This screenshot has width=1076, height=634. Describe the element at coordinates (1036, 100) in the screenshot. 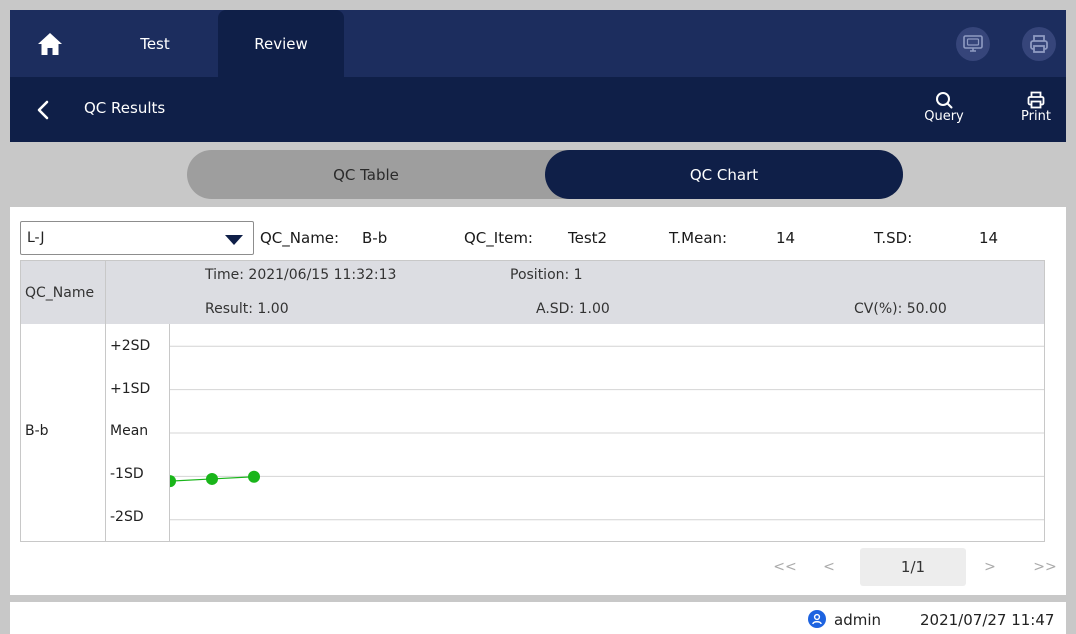

I see `print-icon` at that location.